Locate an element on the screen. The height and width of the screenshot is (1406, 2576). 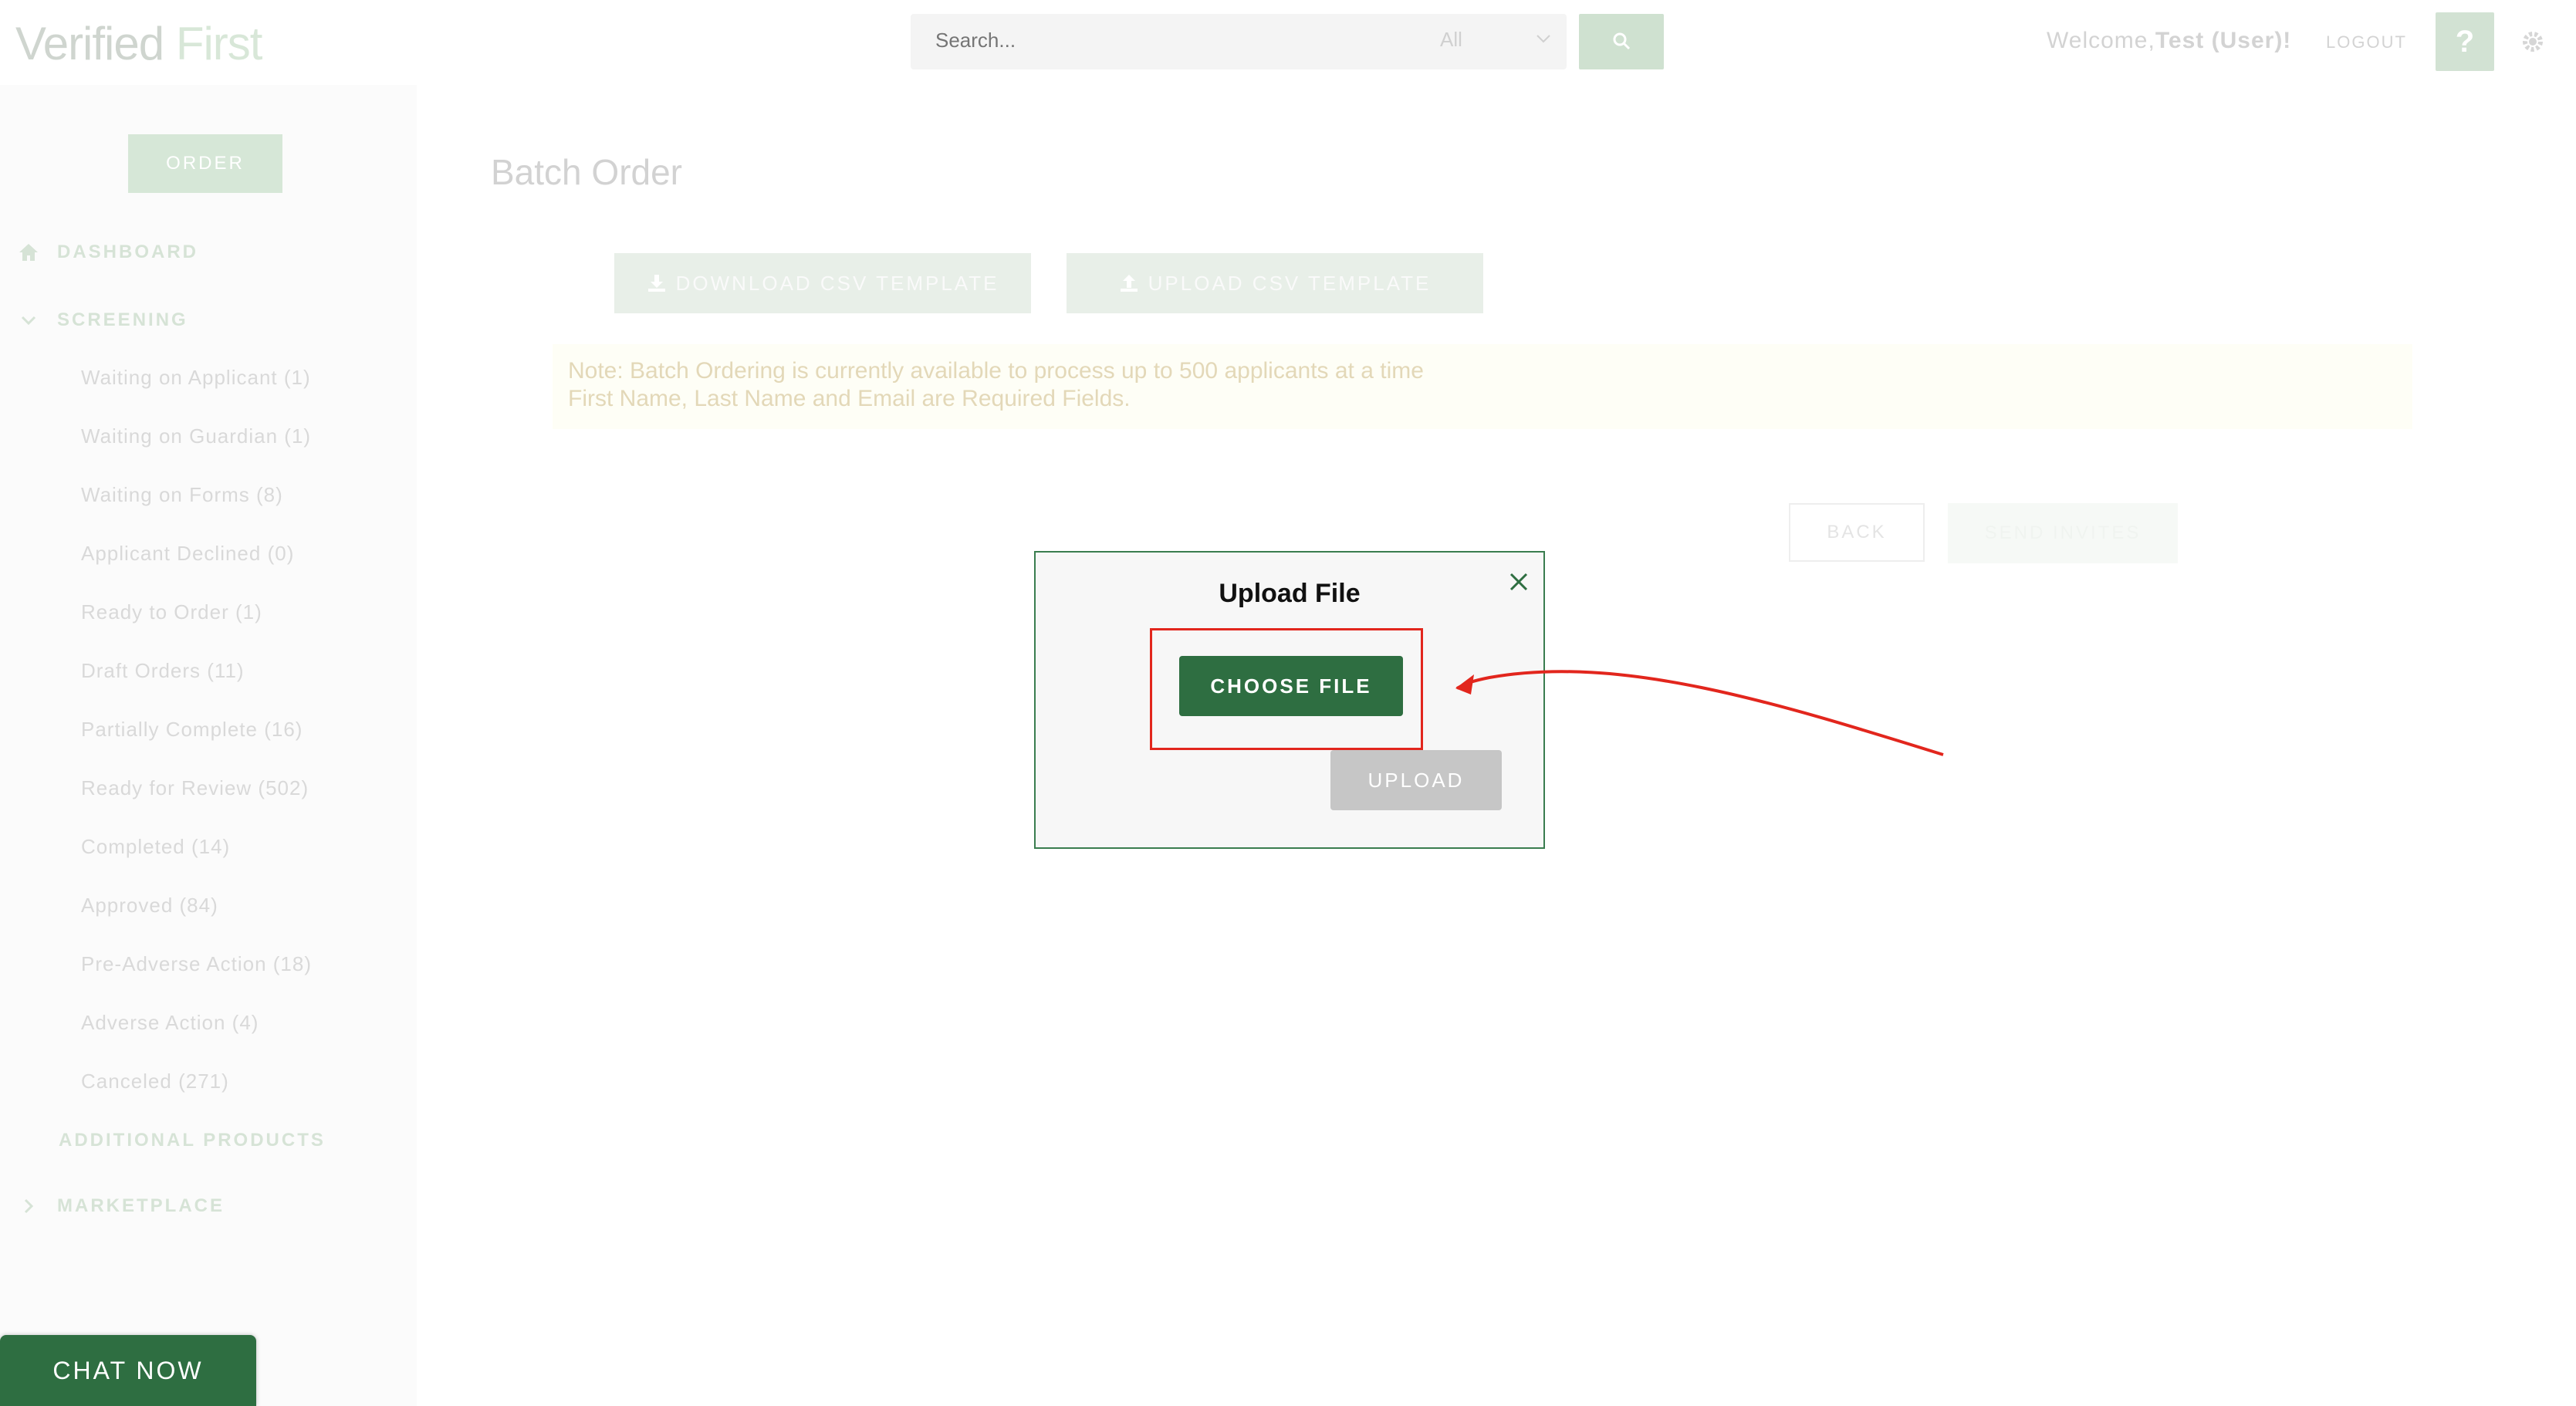
welcome-prefix: Welcome, is located at coordinates (2101, 40).